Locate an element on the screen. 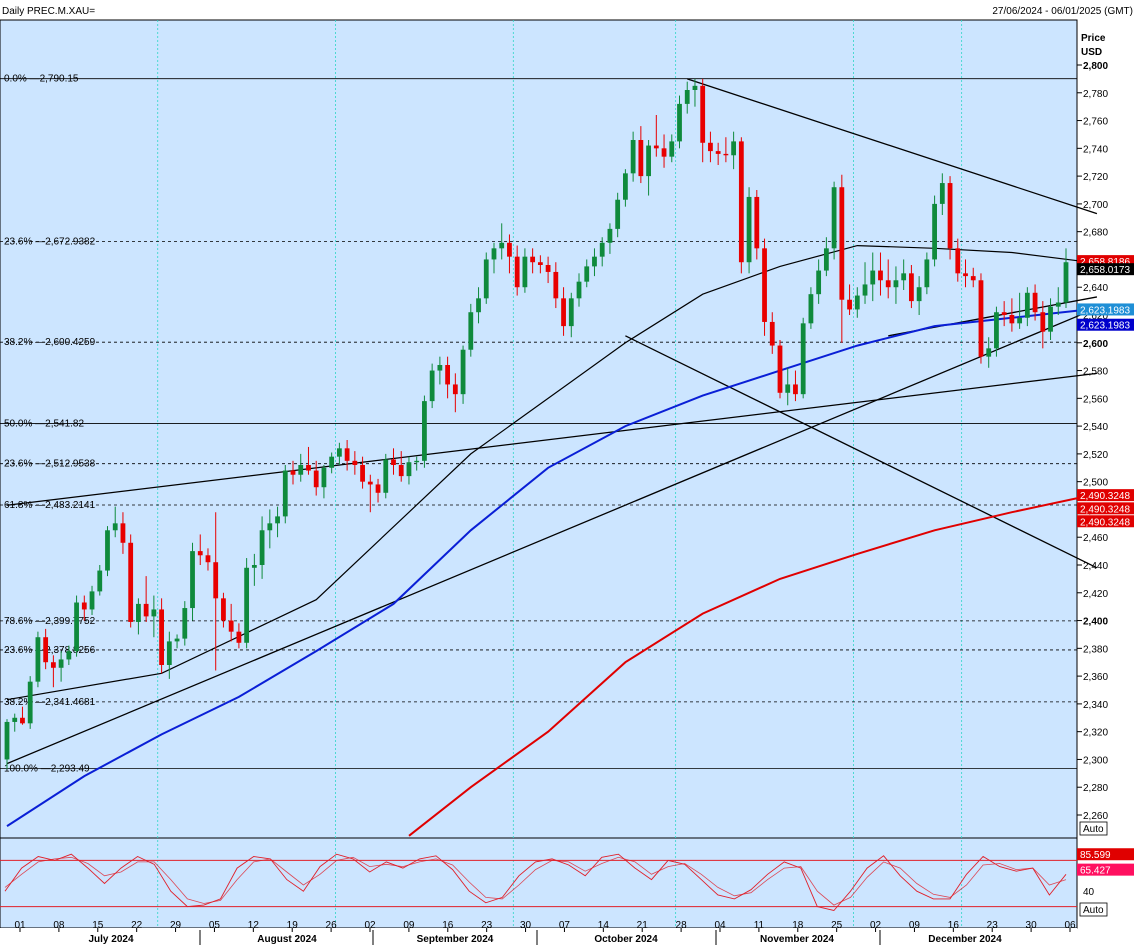  price-tick-label: 2,580 is located at coordinates (1095, 372).